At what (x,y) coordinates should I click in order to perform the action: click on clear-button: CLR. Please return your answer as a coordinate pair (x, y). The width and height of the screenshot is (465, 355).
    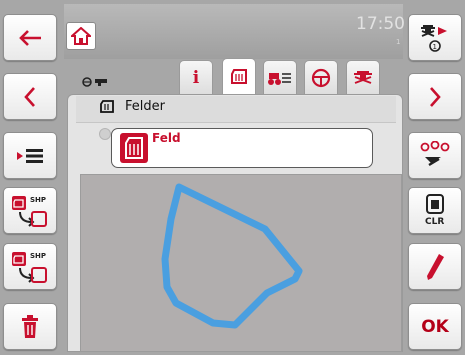
    Looking at the image, I should click on (435, 210).